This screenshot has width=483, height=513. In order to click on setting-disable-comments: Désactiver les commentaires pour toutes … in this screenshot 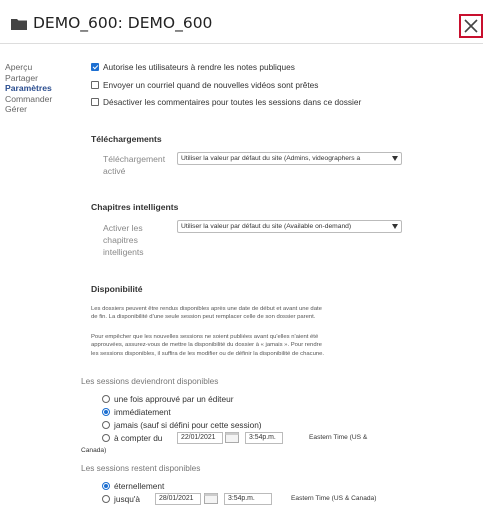, I will do `click(226, 102)`.